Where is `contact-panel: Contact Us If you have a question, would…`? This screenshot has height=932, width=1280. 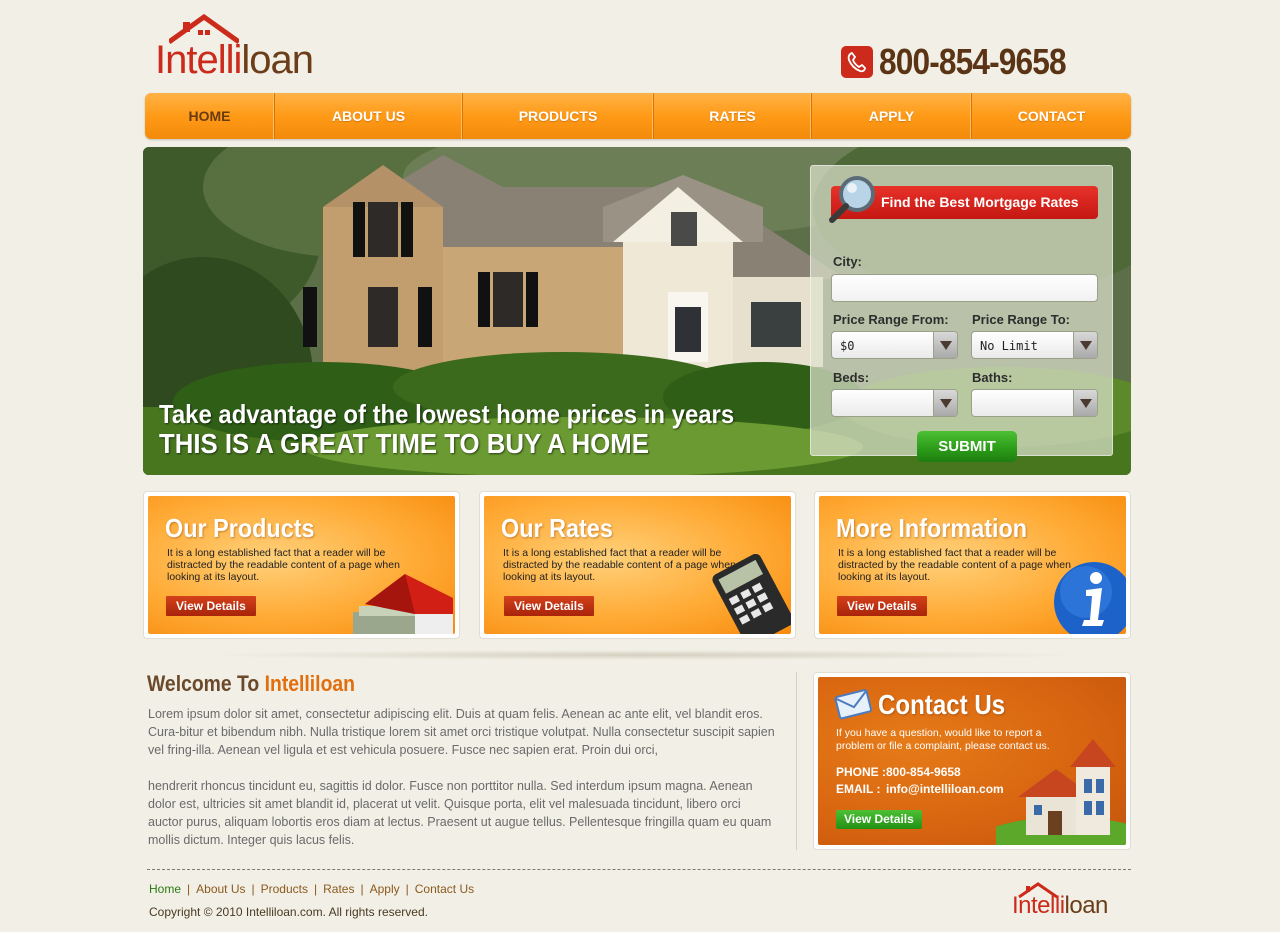
contact-panel: Contact Us If you have a question, would… is located at coordinates (972, 761).